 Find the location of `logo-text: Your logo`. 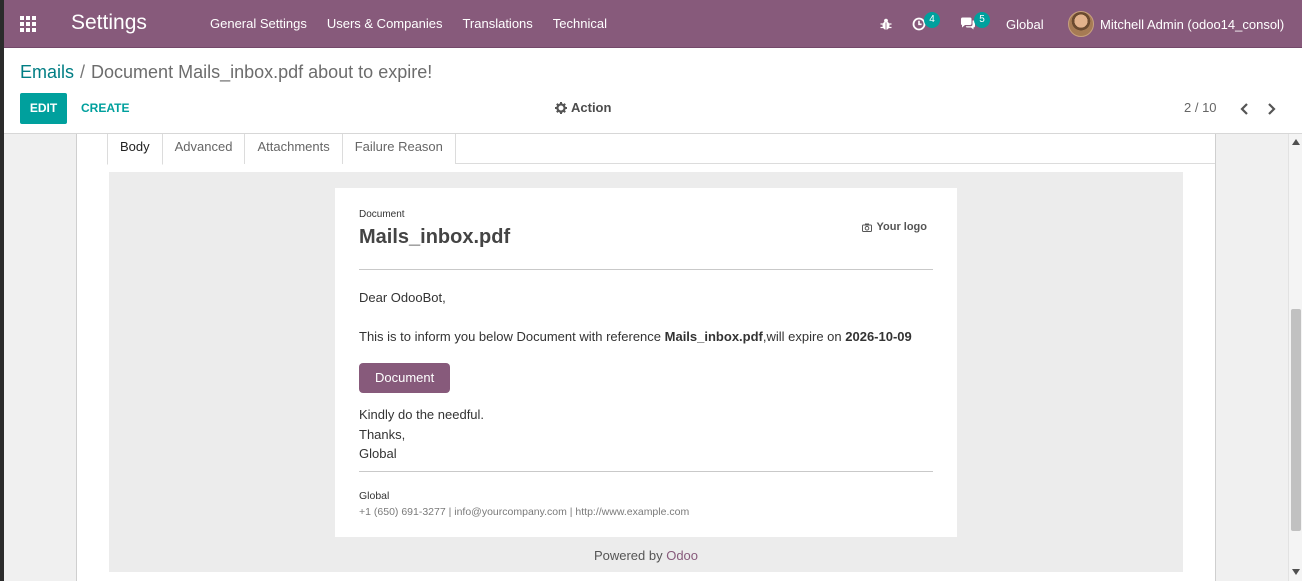

logo-text: Your logo is located at coordinates (901, 227).